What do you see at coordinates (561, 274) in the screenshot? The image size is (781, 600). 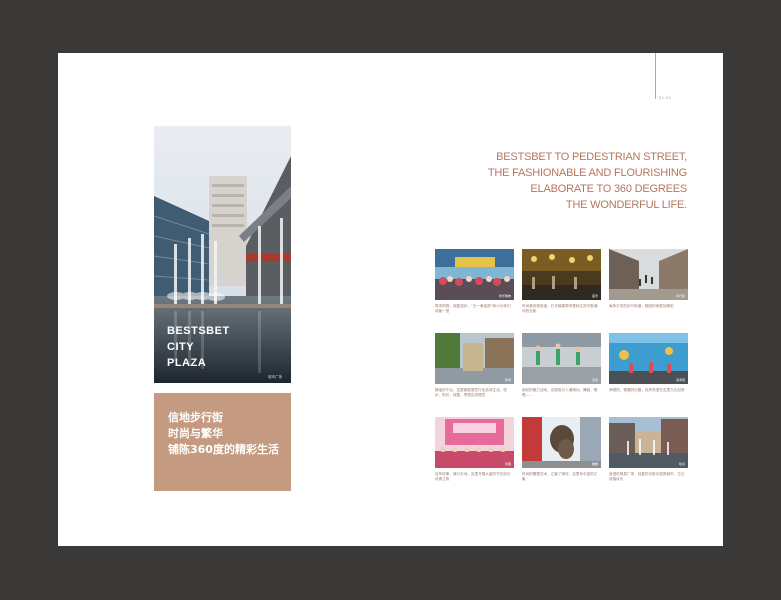 I see `thumbnail-photo: 夜景` at bounding box center [561, 274].